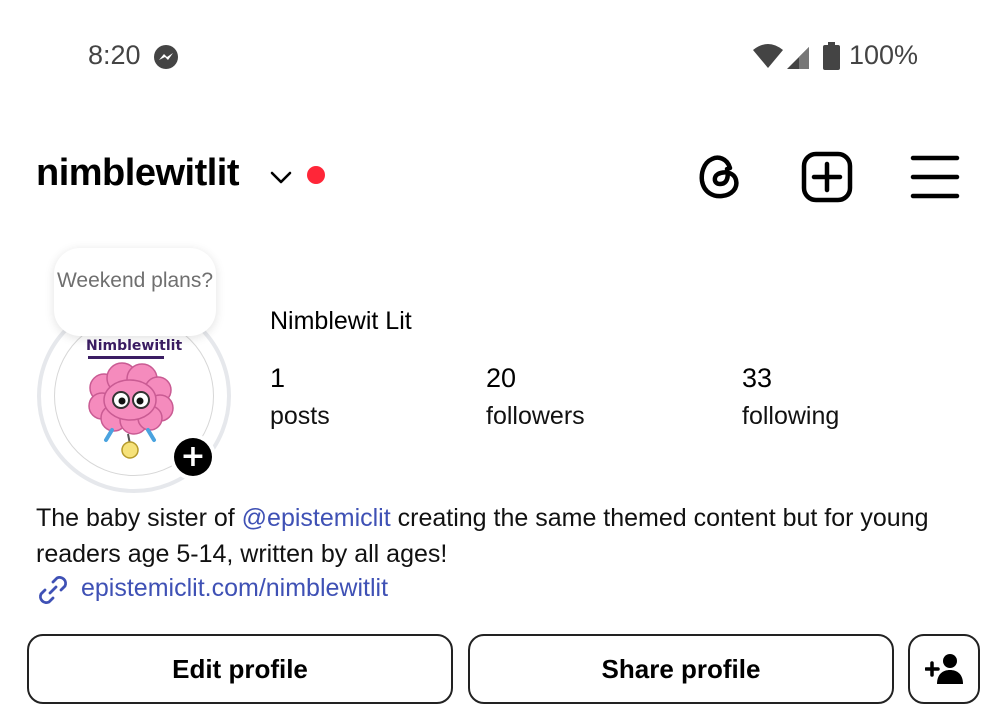 Image resolution: width=1007 pixels, height=728 pixels. I want to click on wifi-icon, so click(768, 56).